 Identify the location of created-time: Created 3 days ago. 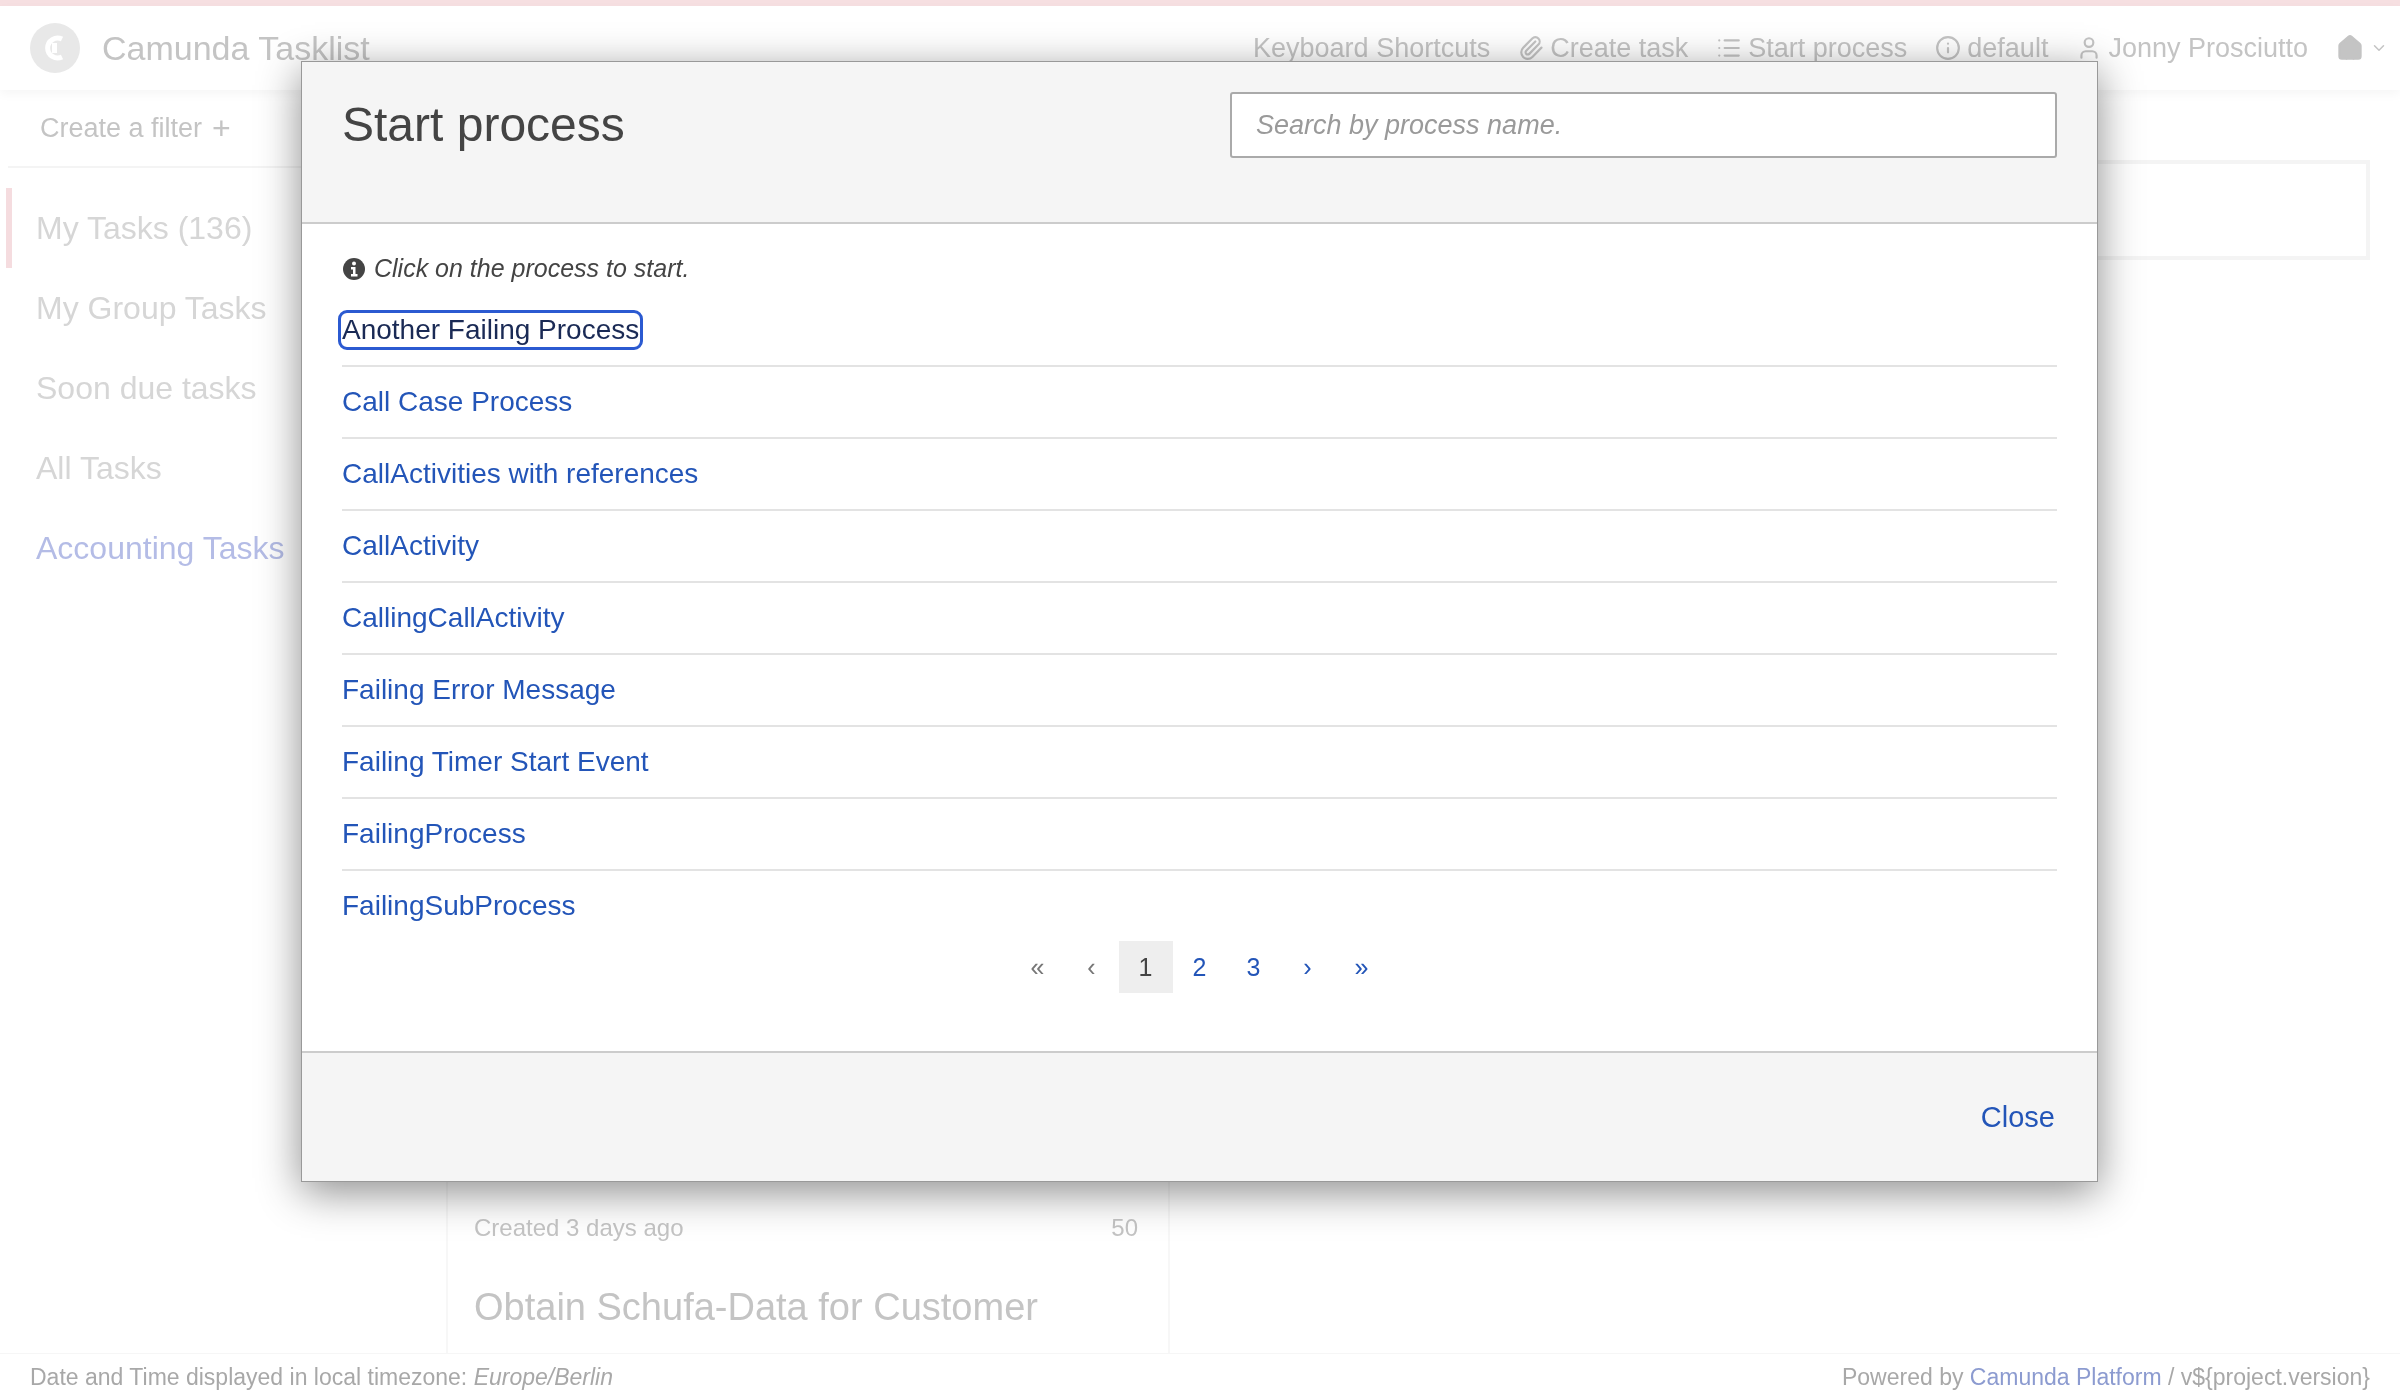
(579, 1228).